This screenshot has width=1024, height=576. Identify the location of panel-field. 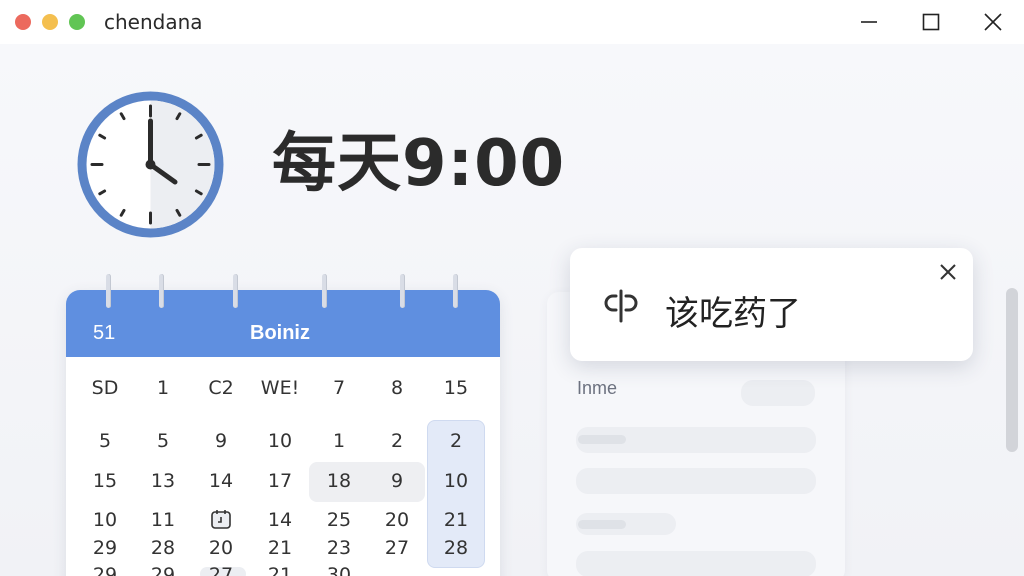
(778, 393).